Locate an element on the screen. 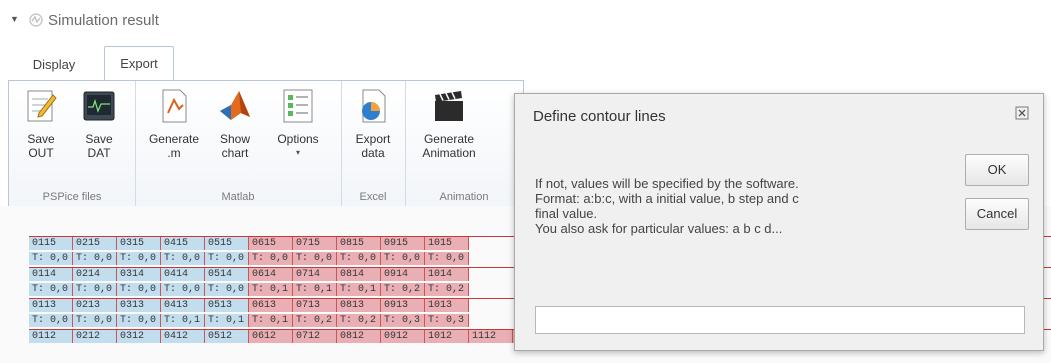 Image resolution: width=1051 pixels, height=363 pixels. oscilloscope-icon is located at coordinates (99, 106).